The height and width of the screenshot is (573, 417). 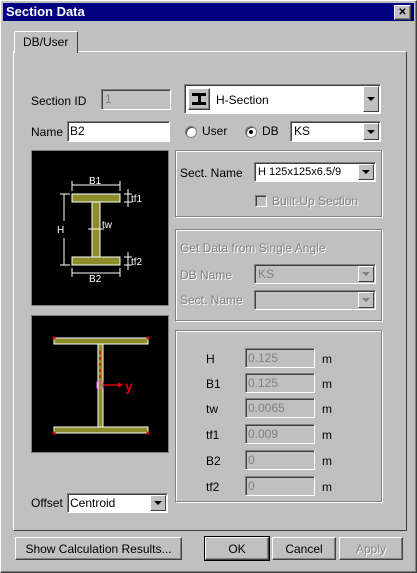 What do you see at coordinates (199, 99) in the screenshot?
I see `h-section-icon` at bounding box center [199, 99].